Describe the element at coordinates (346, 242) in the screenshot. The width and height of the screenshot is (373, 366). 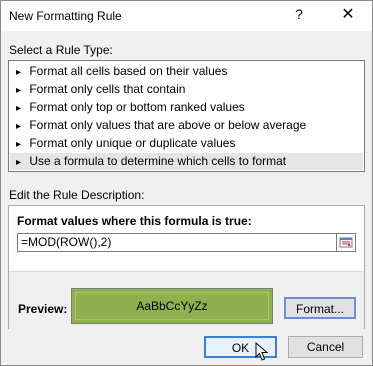
I see `range-select-icon` at that location.